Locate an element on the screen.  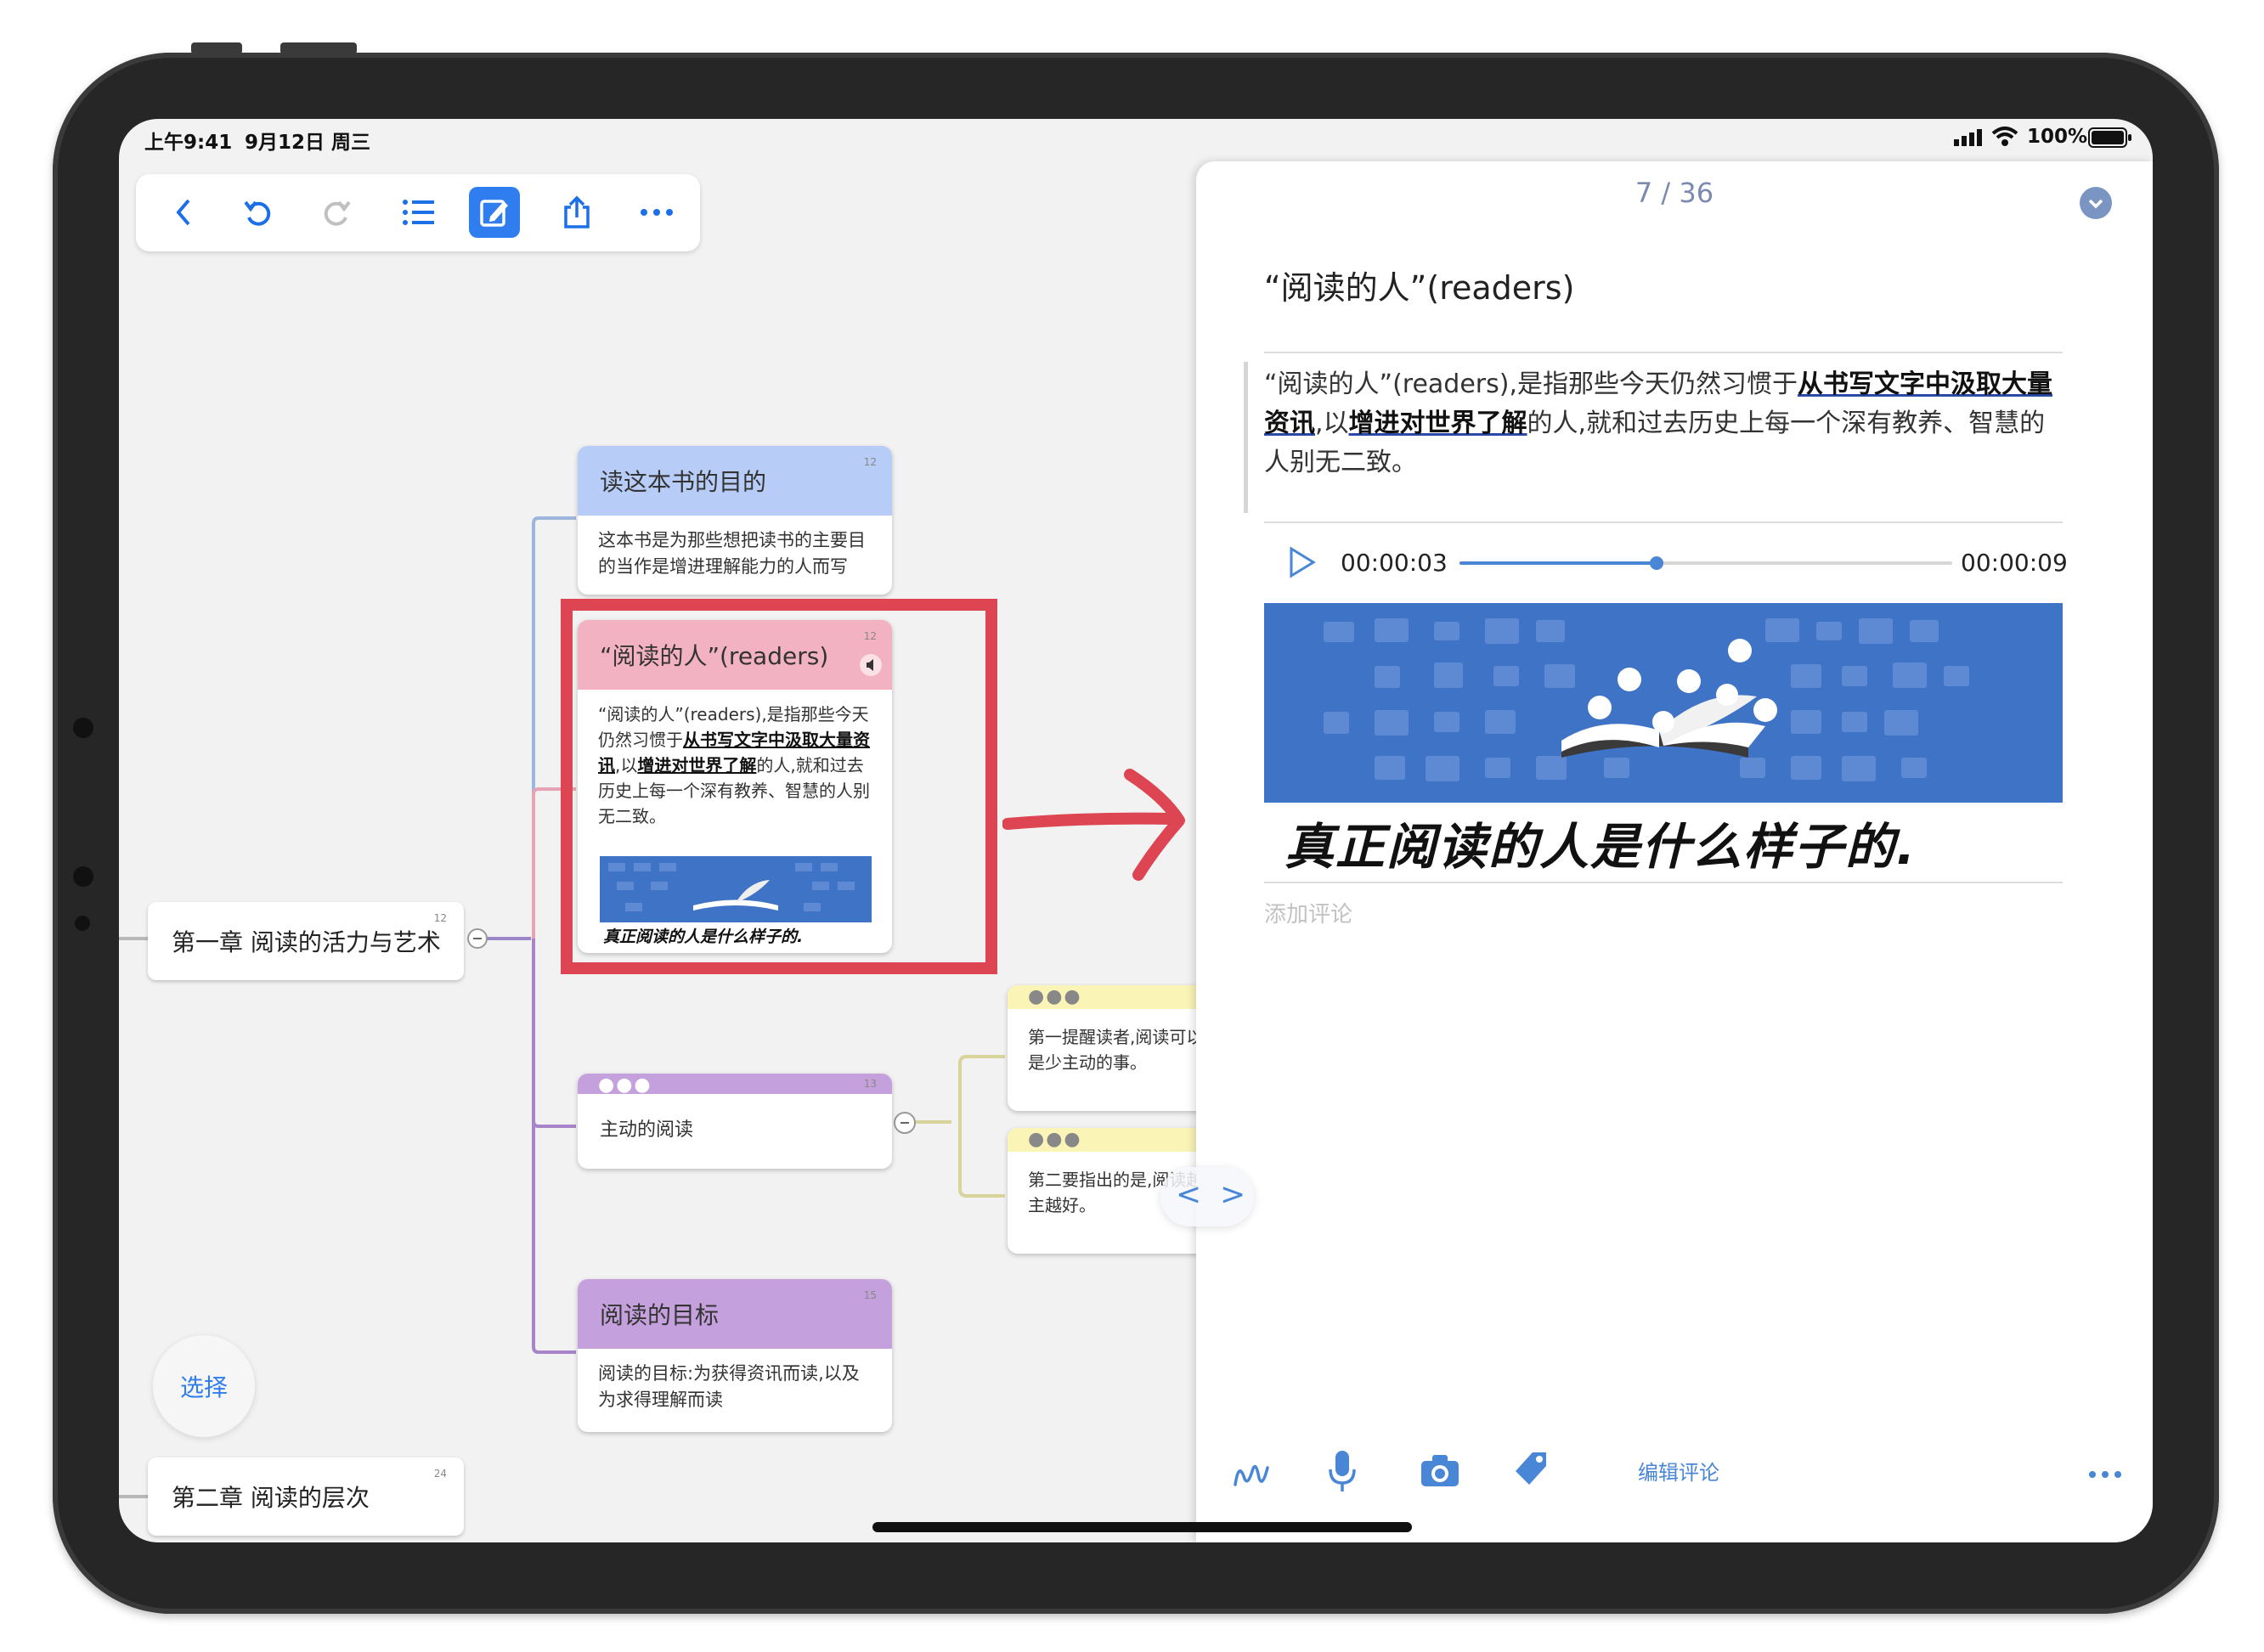
card-body: 这本书是为那些想把读书的主要目的当作是增进理解能力的人而写 is located at coordinates (732, 553).